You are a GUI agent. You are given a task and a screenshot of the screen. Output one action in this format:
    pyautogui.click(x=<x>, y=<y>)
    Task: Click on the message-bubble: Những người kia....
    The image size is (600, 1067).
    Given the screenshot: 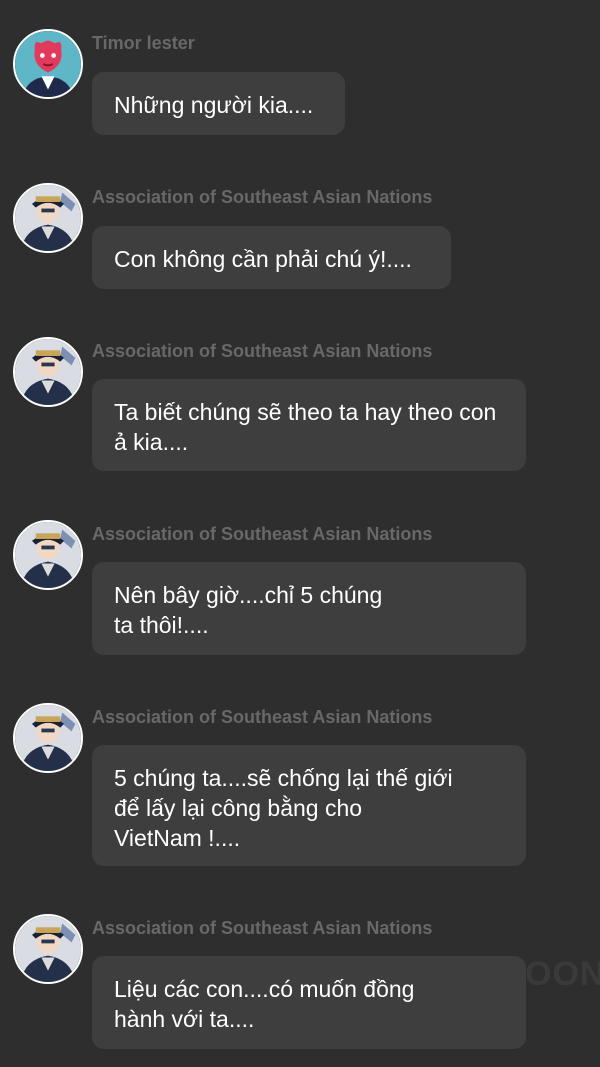 What is the action you would take?
    pyautogui.click(x=218, y=103)
    